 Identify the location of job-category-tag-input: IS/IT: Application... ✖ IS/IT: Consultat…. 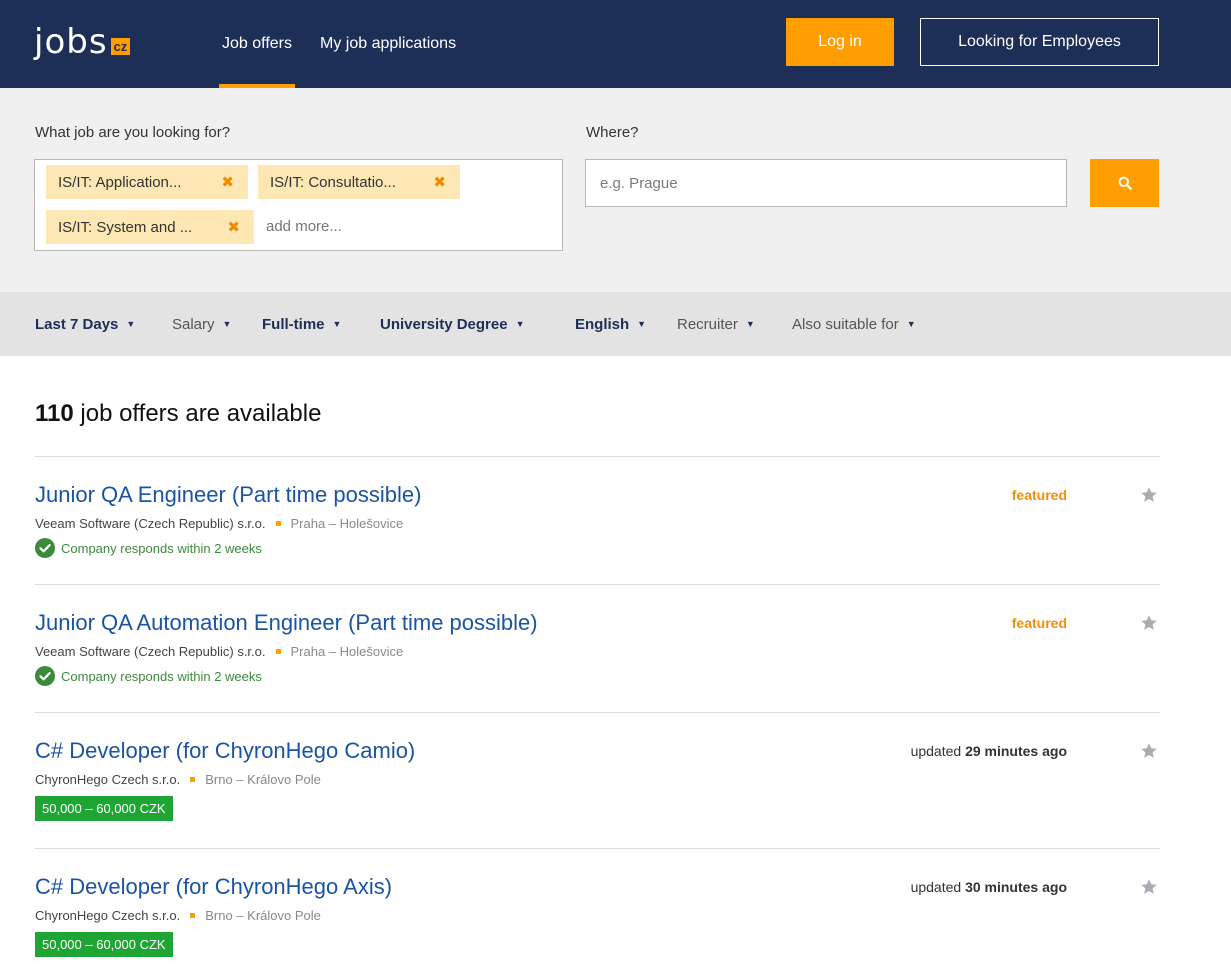
(298, 205).